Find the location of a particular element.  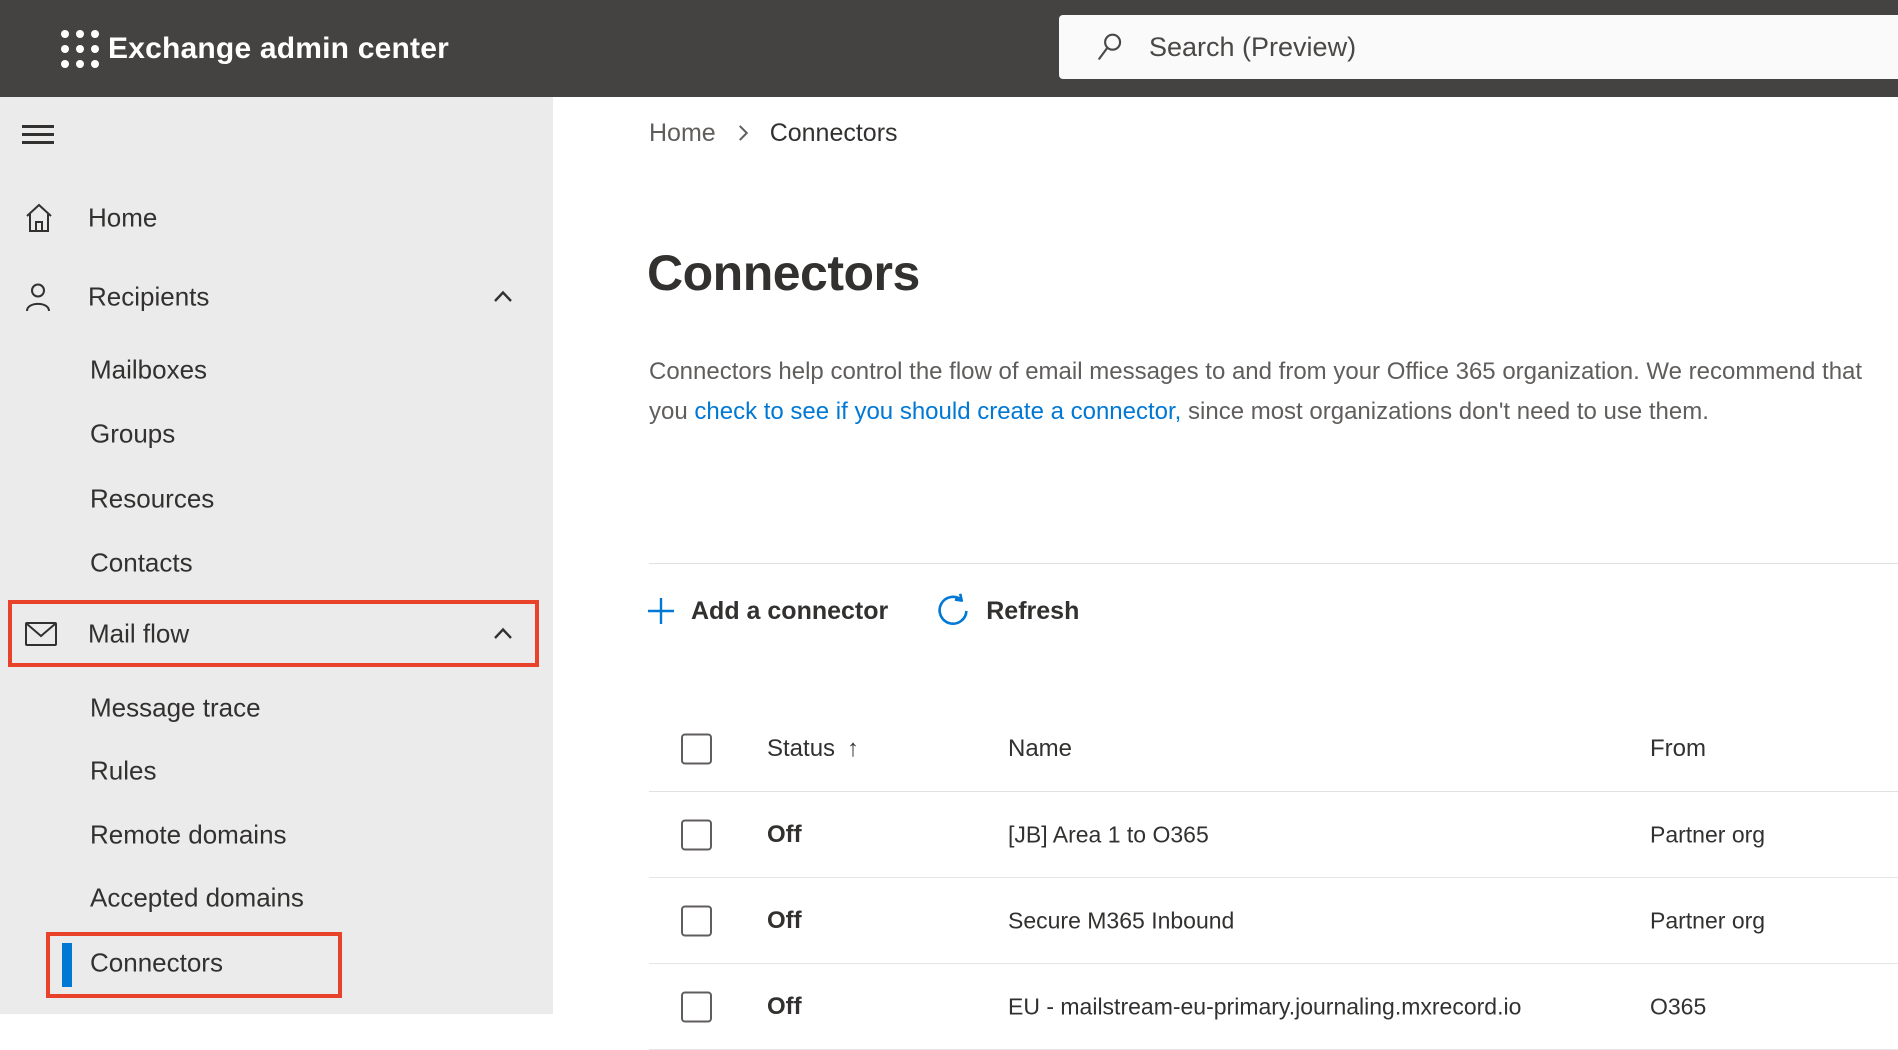

sidebar-item-label: Recipients is located at coordinates (149, 296).